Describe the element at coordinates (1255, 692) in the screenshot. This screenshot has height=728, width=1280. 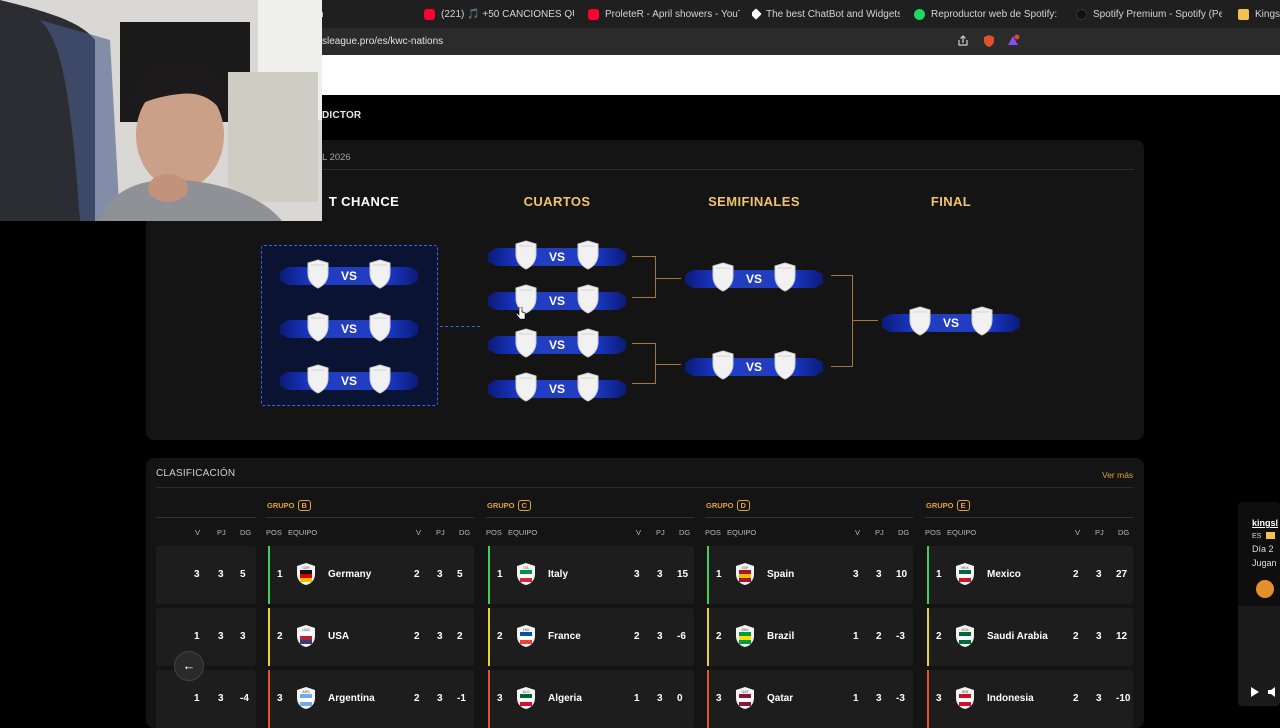
I see `play-icon` at that location.